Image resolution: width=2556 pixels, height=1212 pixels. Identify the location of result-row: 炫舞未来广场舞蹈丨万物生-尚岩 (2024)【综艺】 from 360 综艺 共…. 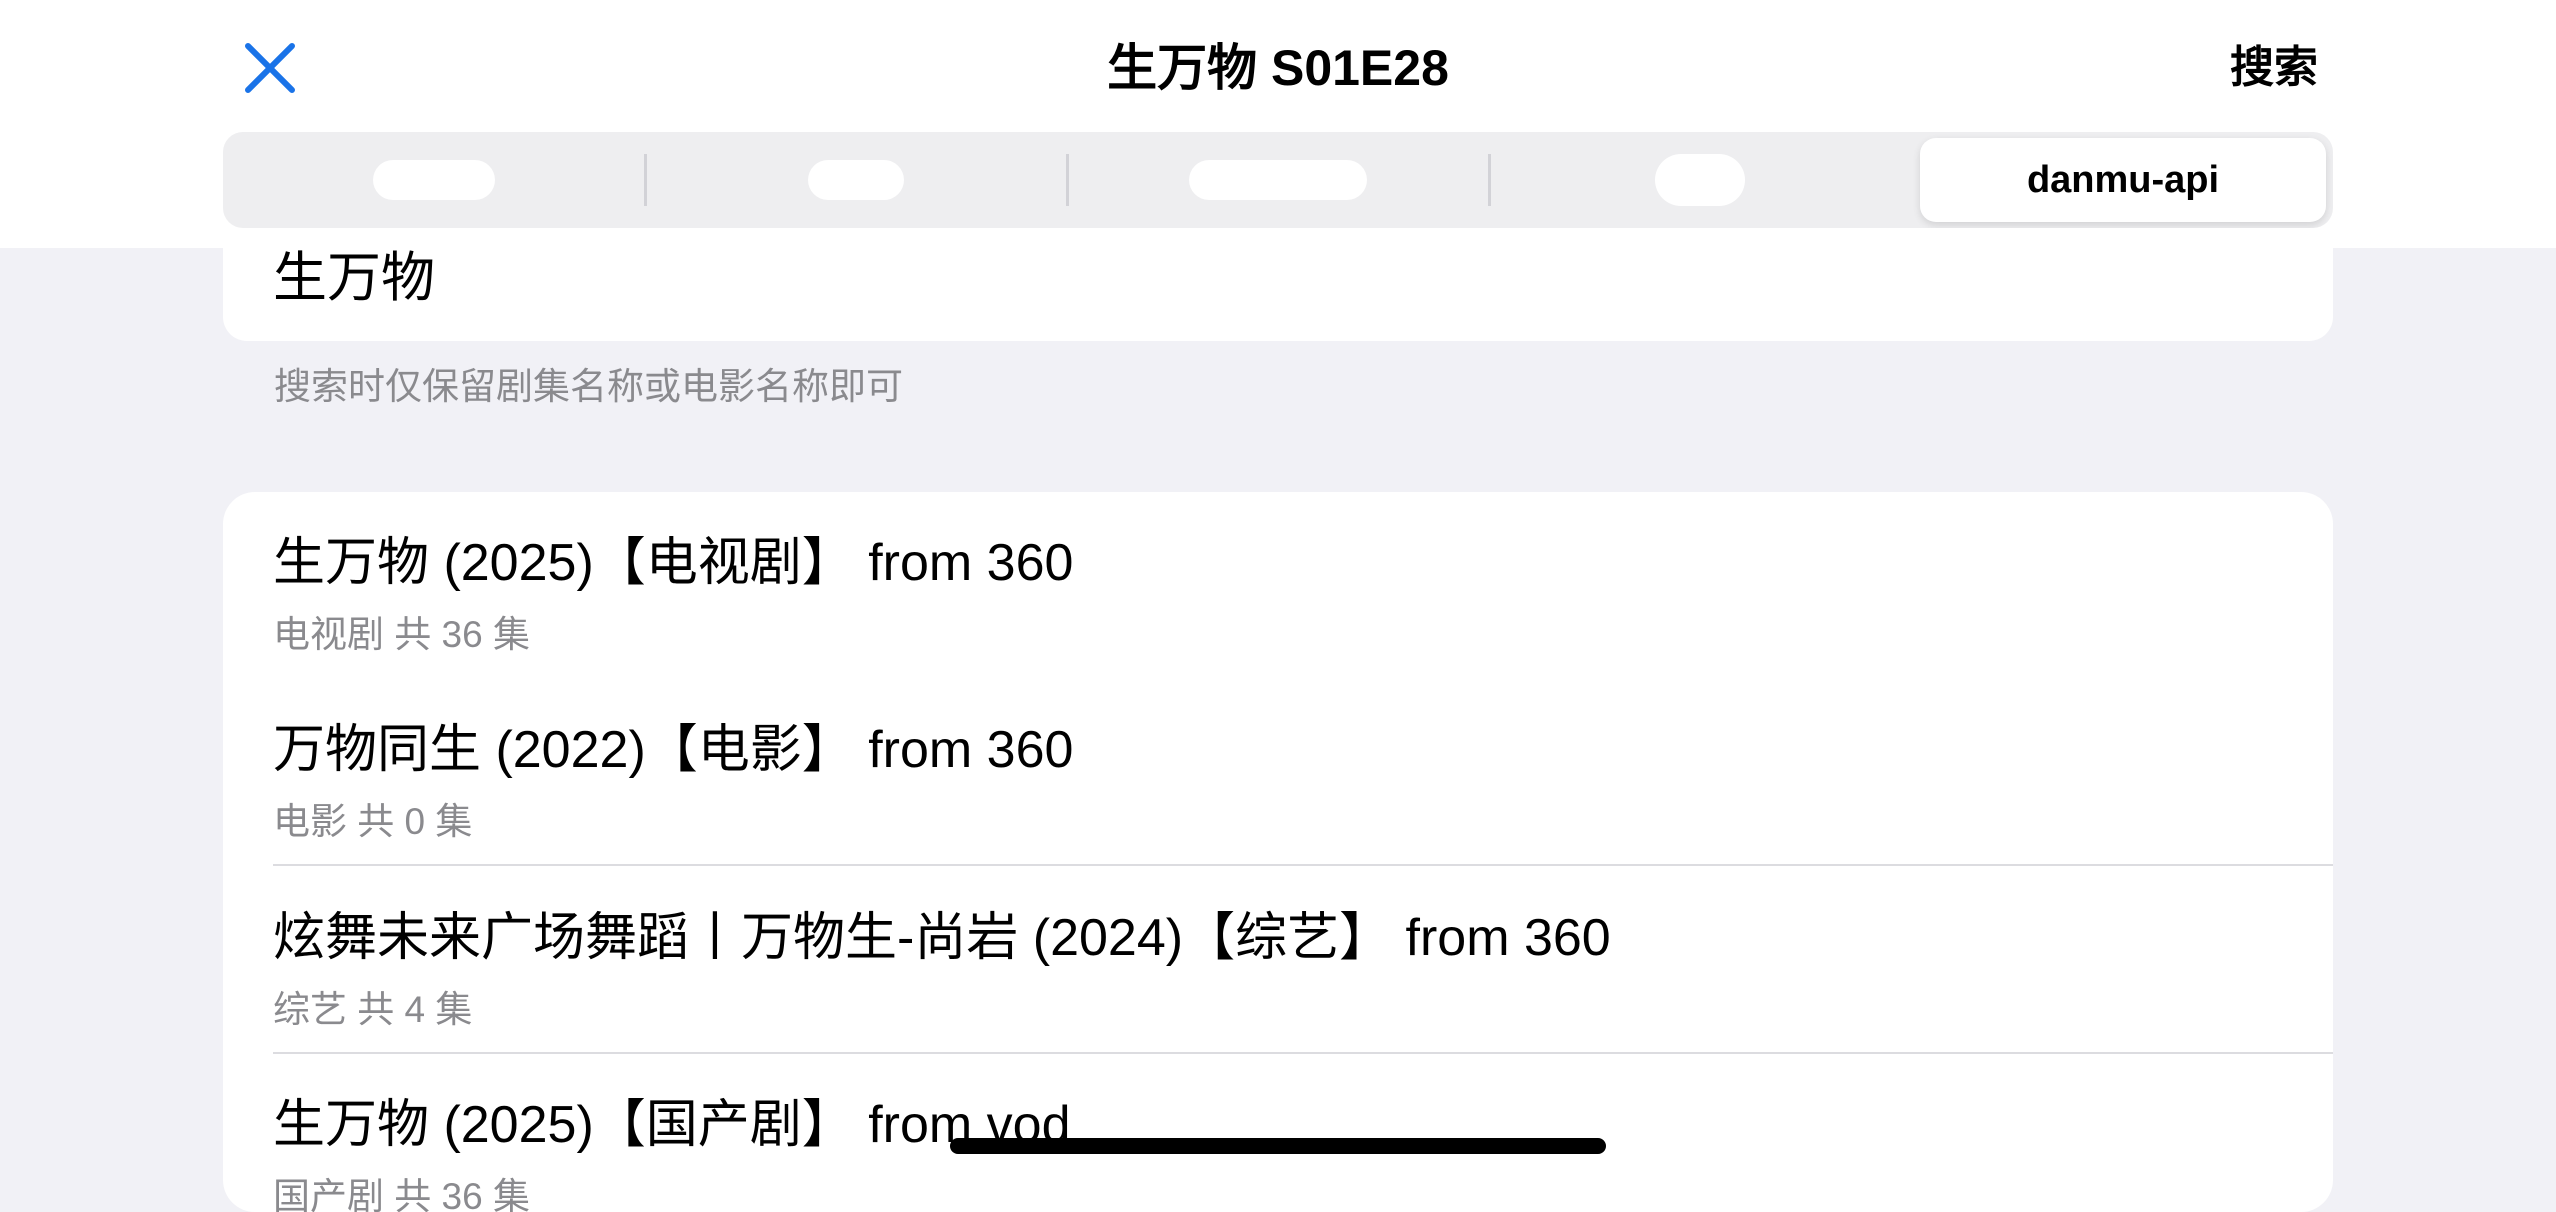
(1278, 960).